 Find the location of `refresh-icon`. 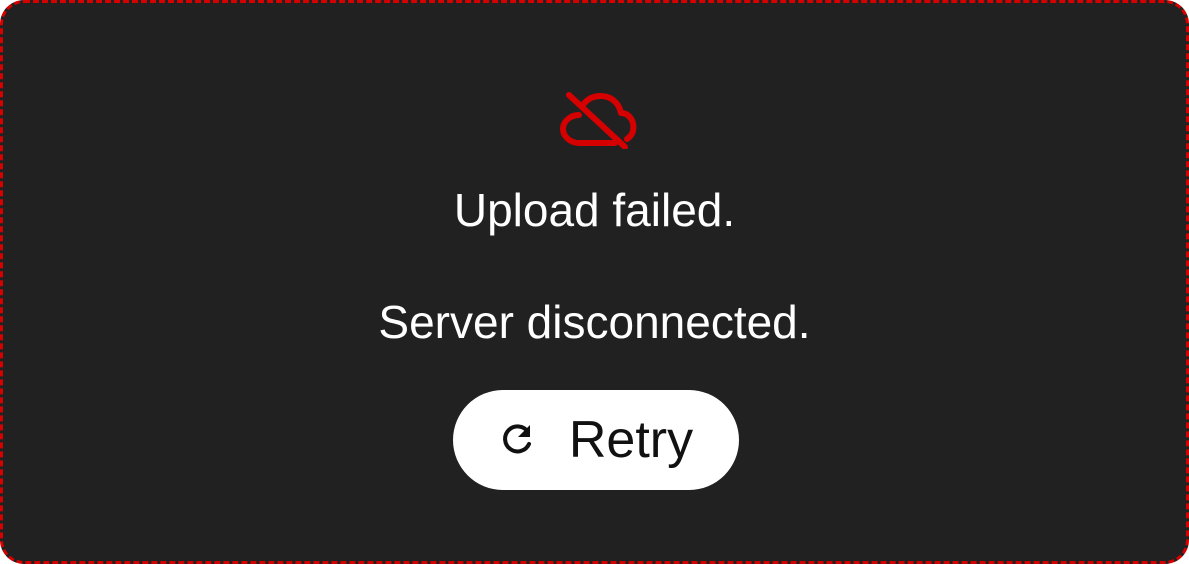

refresh-icon is located at coordinates (516, 439).